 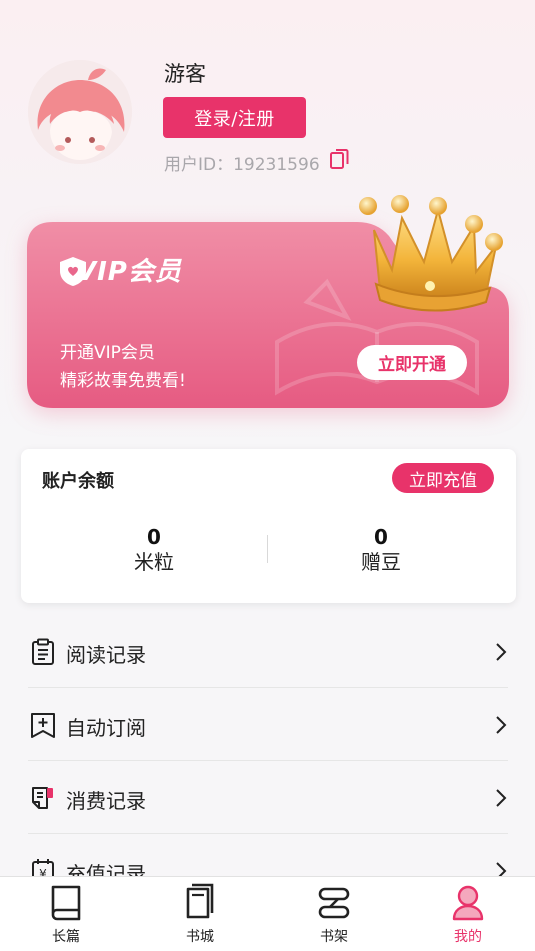 I want to click on bottom-tab-bar: 长篇 书城 书架 我的, so click(x=267, y=913).